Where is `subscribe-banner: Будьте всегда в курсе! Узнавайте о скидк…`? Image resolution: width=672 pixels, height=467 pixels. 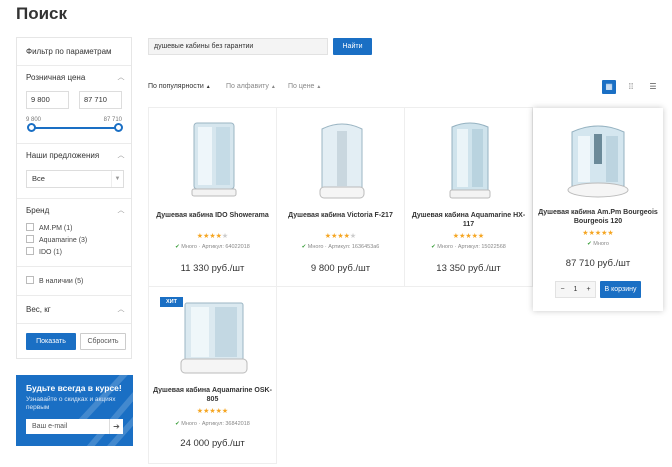 subscribe-banner: Будьте всегда в курсе! Узнавайте о скидк… is located at coordinates (74, 410).